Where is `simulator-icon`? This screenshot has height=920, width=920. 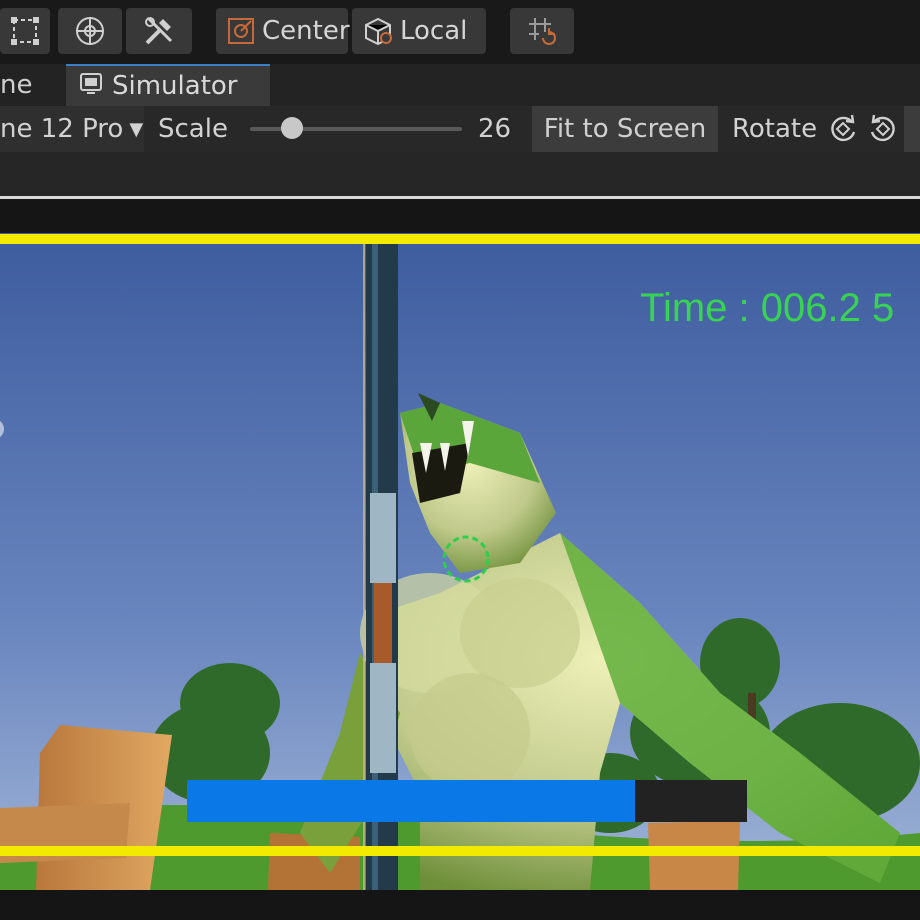
simulator-icon is located at coordinates (91, 86).